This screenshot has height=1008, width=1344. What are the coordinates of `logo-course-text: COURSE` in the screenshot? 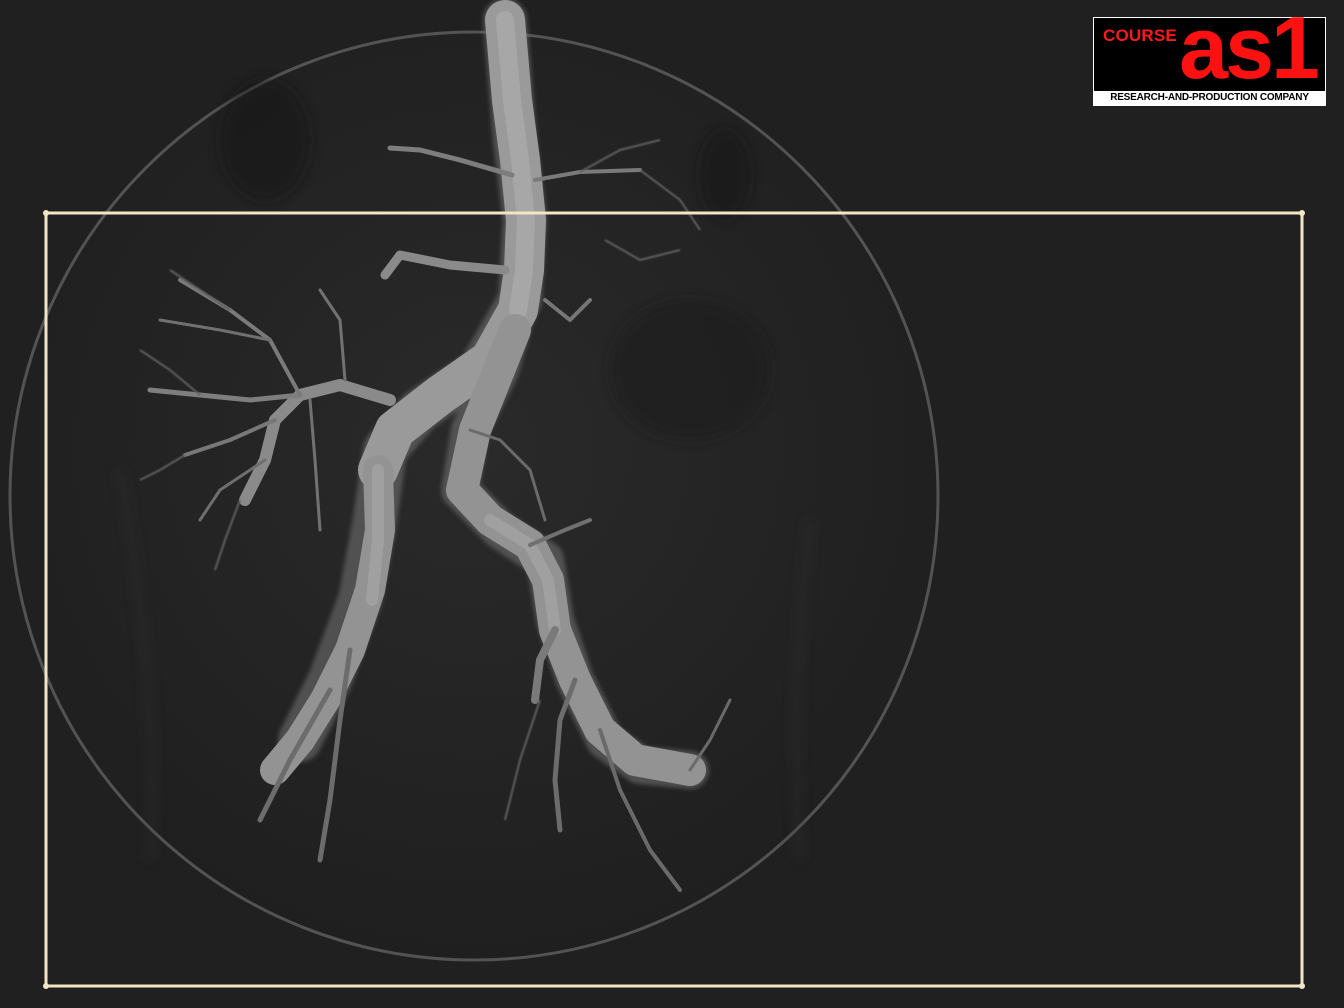 It's located at (1140, 35).